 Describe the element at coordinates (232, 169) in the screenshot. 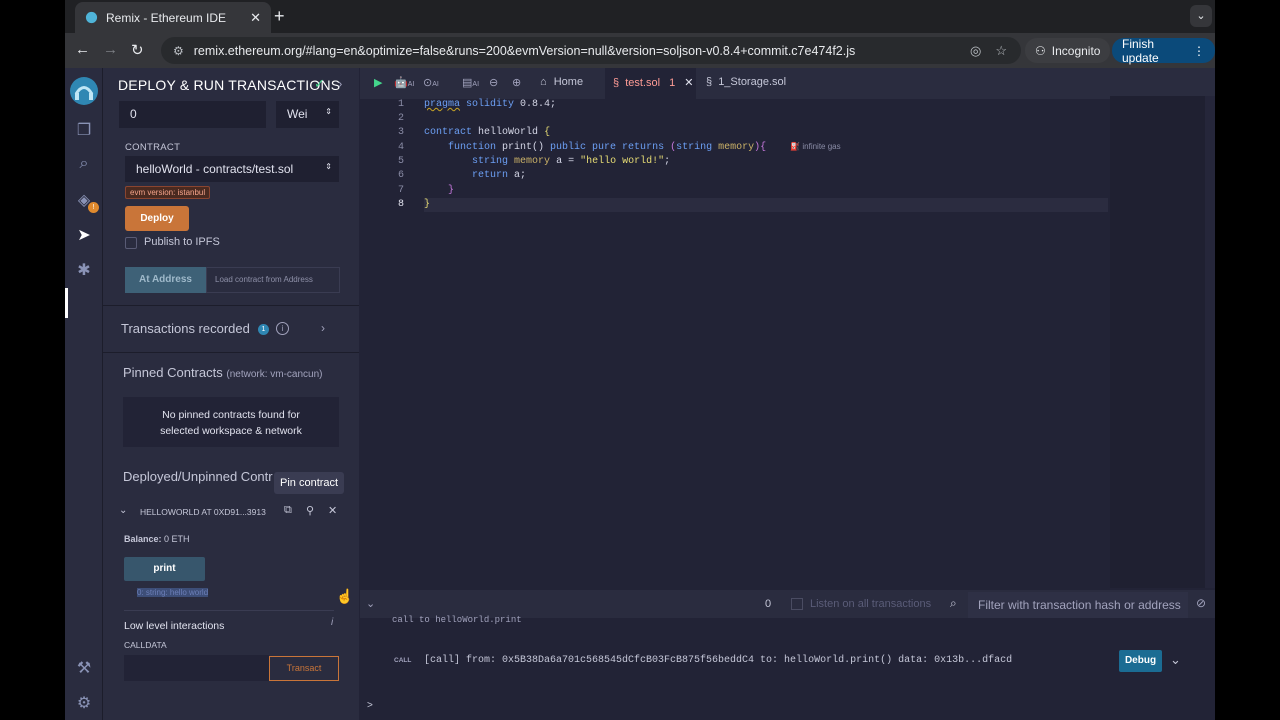

I see `contract-select: helloWorld - contracts/test.sol ⇕` at that location.